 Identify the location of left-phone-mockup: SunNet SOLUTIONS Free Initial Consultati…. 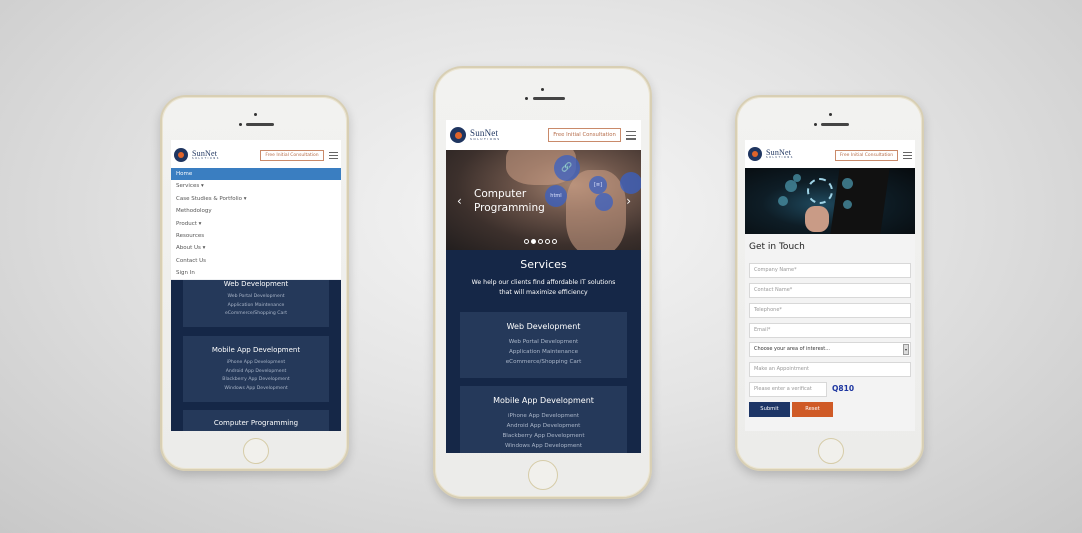
(254, 283).